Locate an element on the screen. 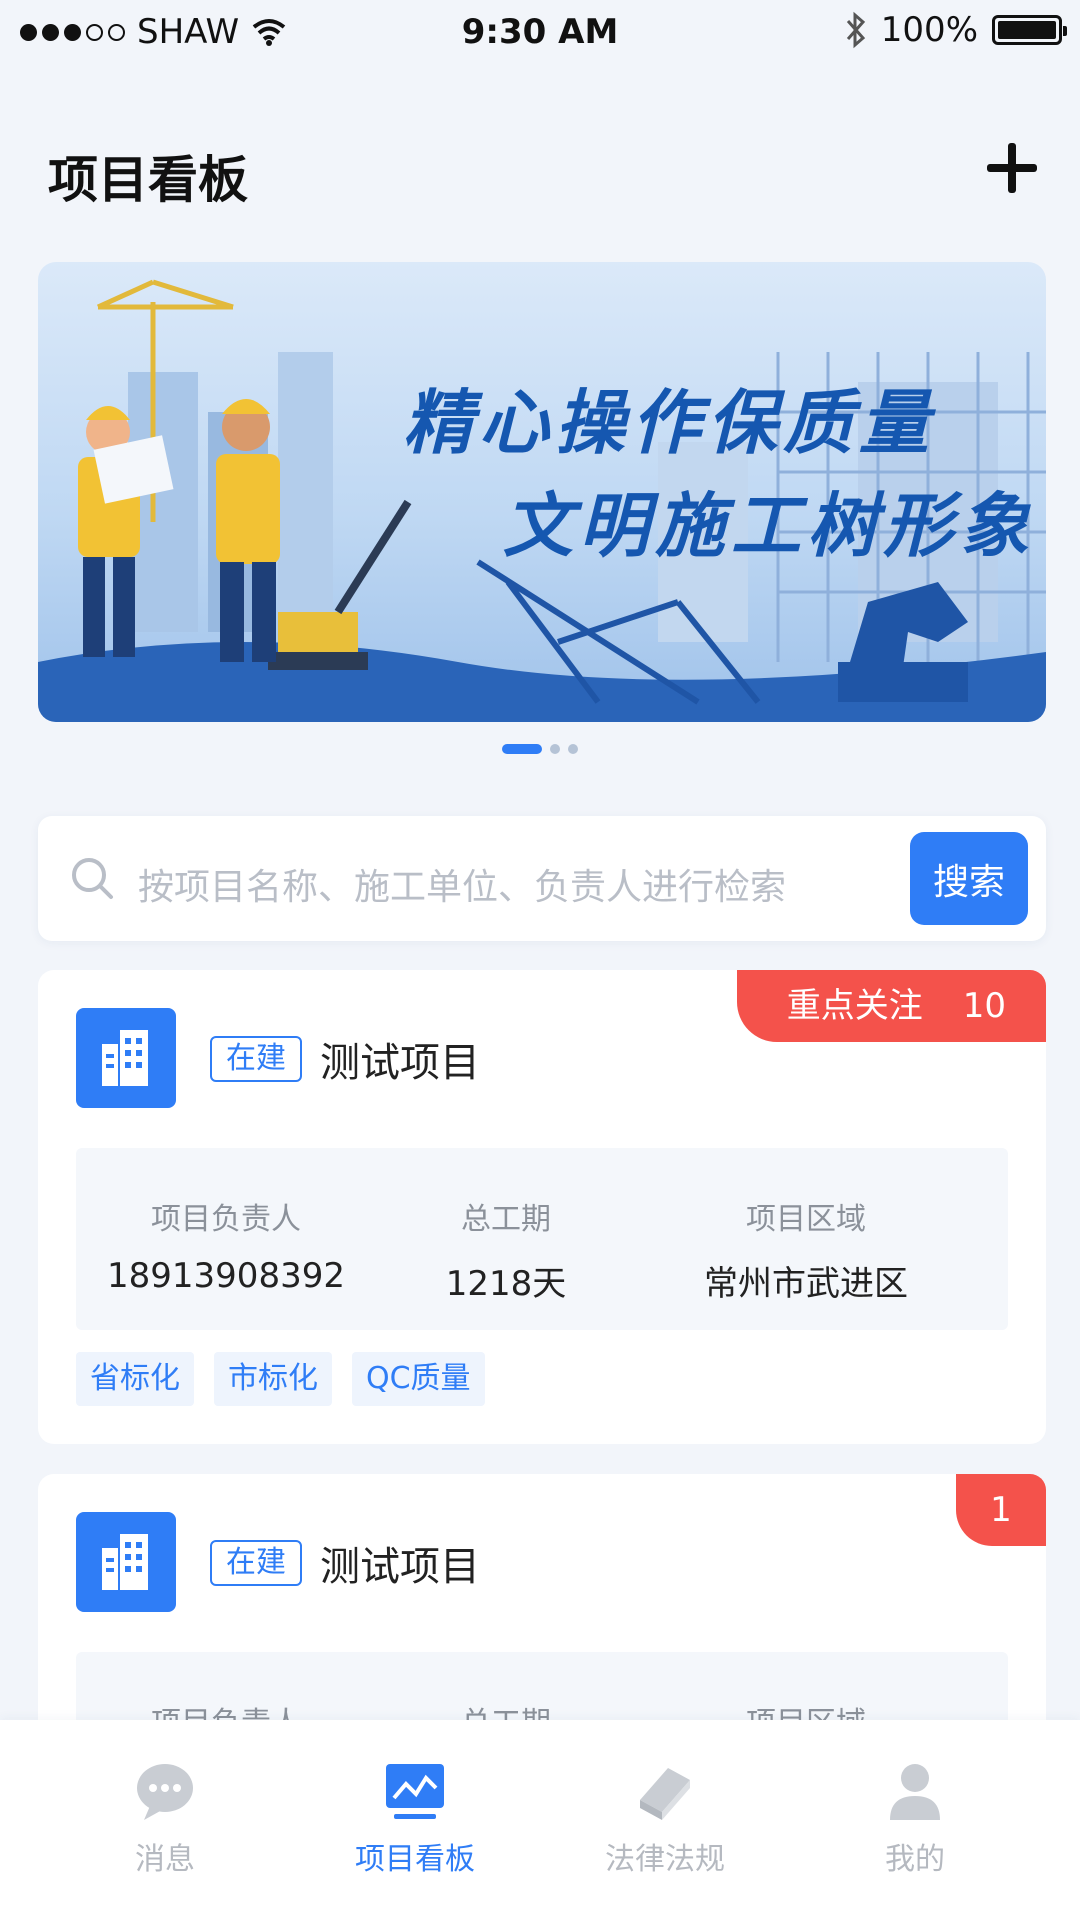 The image size is (1080, 1920). dashboard-icon is located at coordinates (415, 1791).